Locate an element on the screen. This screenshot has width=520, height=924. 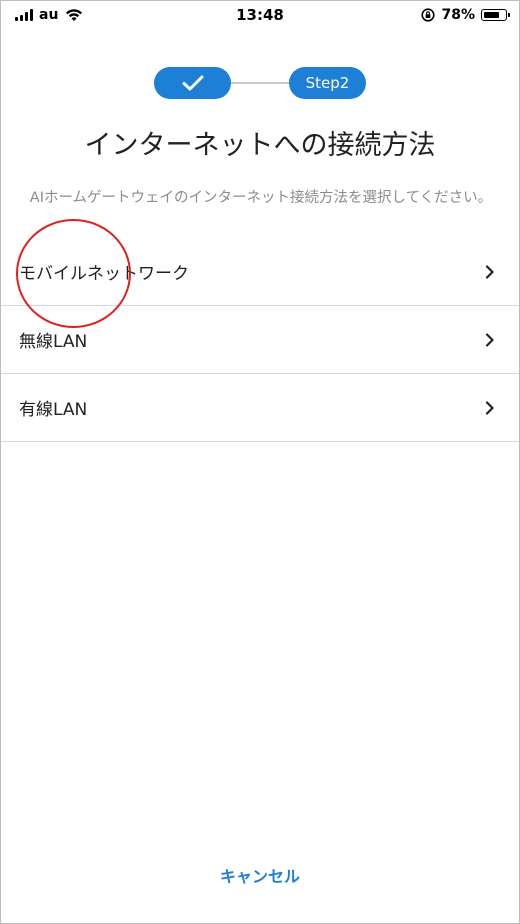
status-right: 78% is located at coordinates (465, 15).